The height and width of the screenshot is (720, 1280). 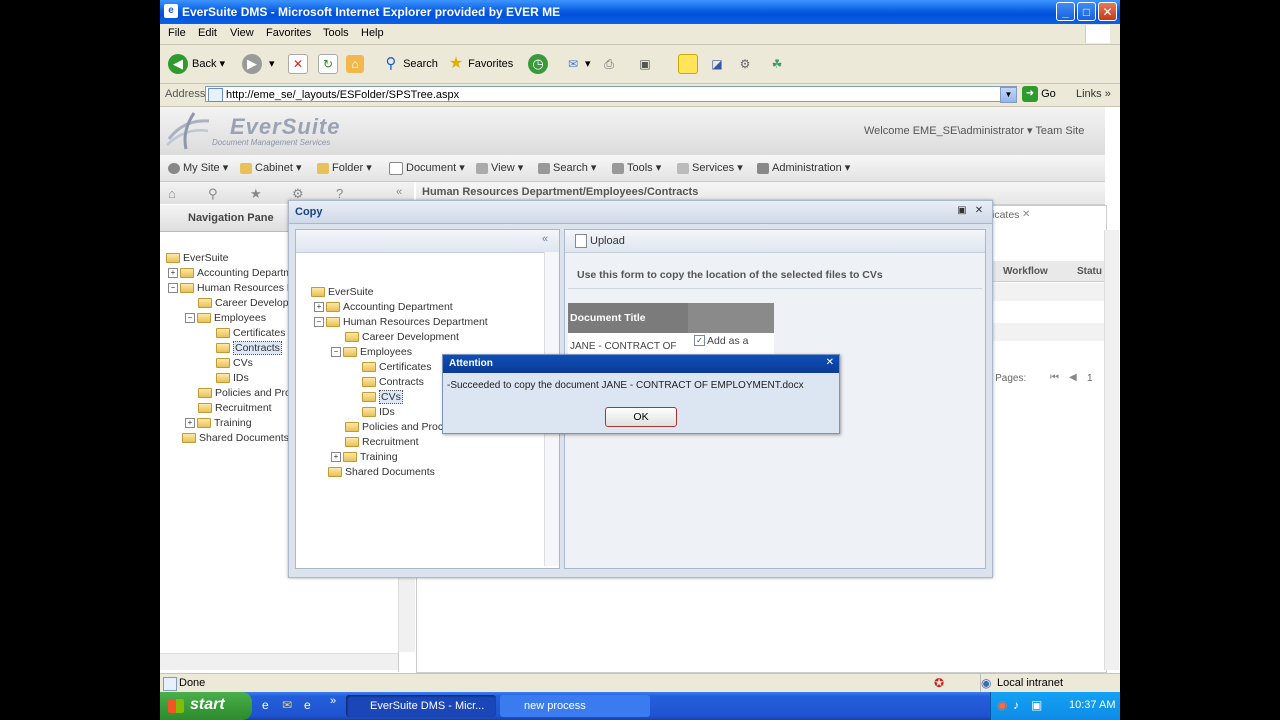 What do you see at coordinates (197, 258) in the screenshot?
I see `tree-root: EverSuite` at bounding box center [197, 258].